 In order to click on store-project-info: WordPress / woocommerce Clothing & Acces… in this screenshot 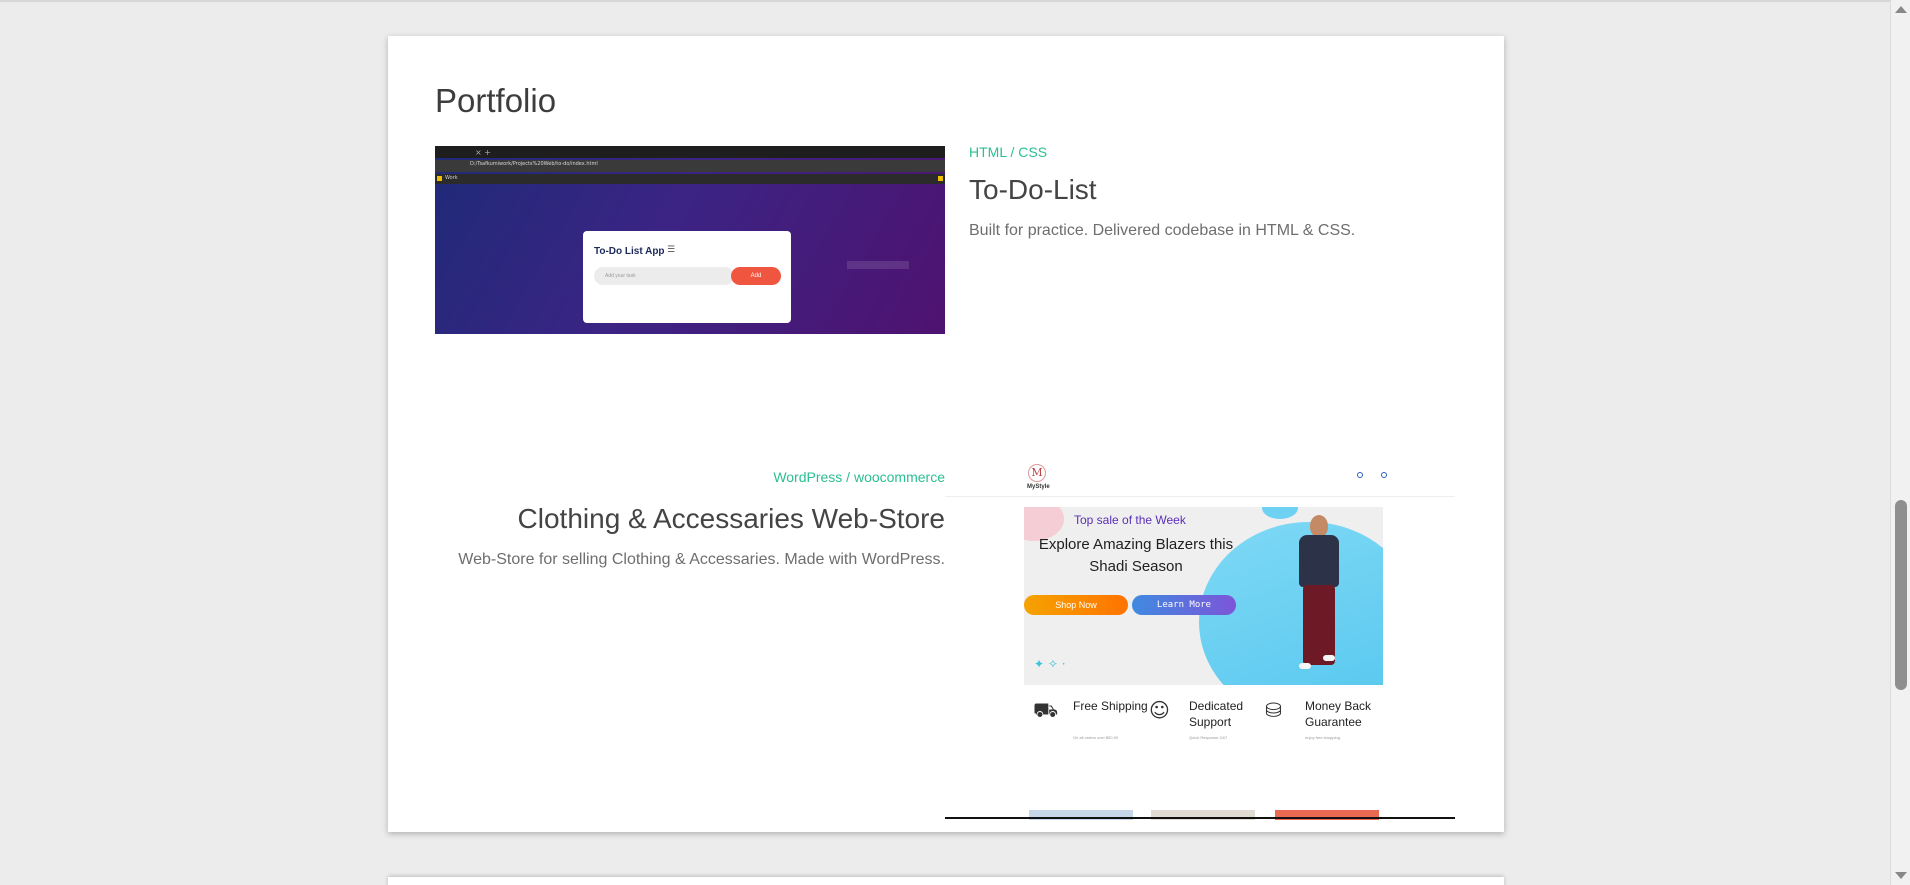, I will do `click(696, 521)`.